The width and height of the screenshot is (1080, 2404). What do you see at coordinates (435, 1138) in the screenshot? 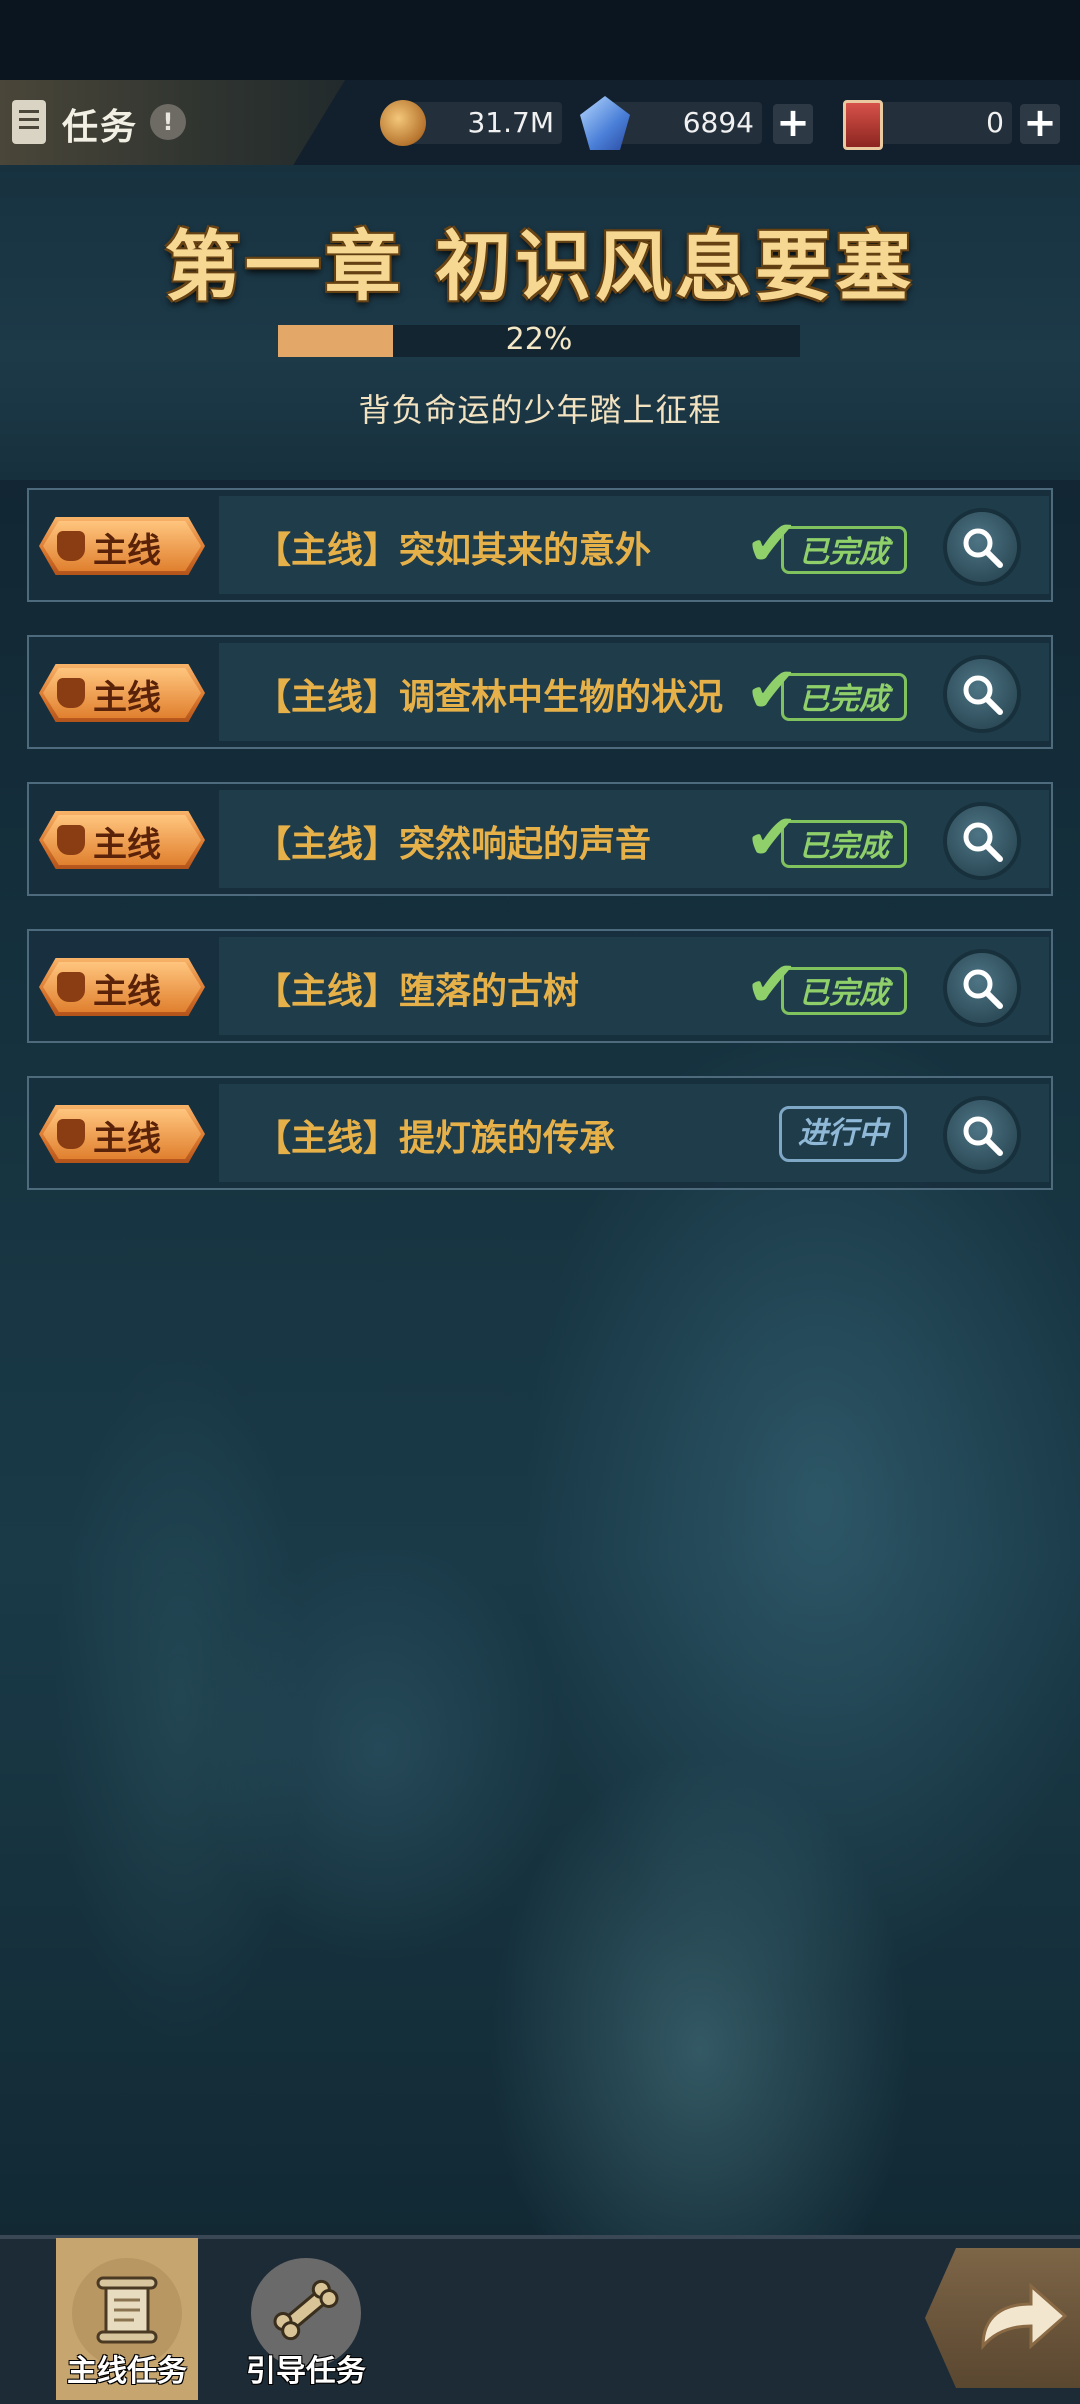
I see `quest-name: 【主线】提灯族的传承` at bounding box center [435, 1138].